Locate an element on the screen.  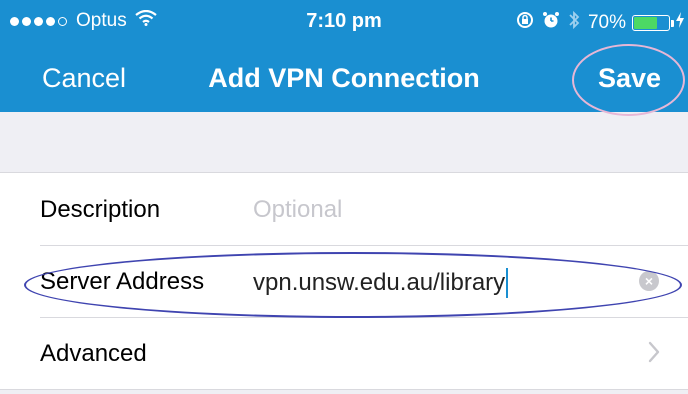
bluetooth-icon is located at coordinates (574, 23).